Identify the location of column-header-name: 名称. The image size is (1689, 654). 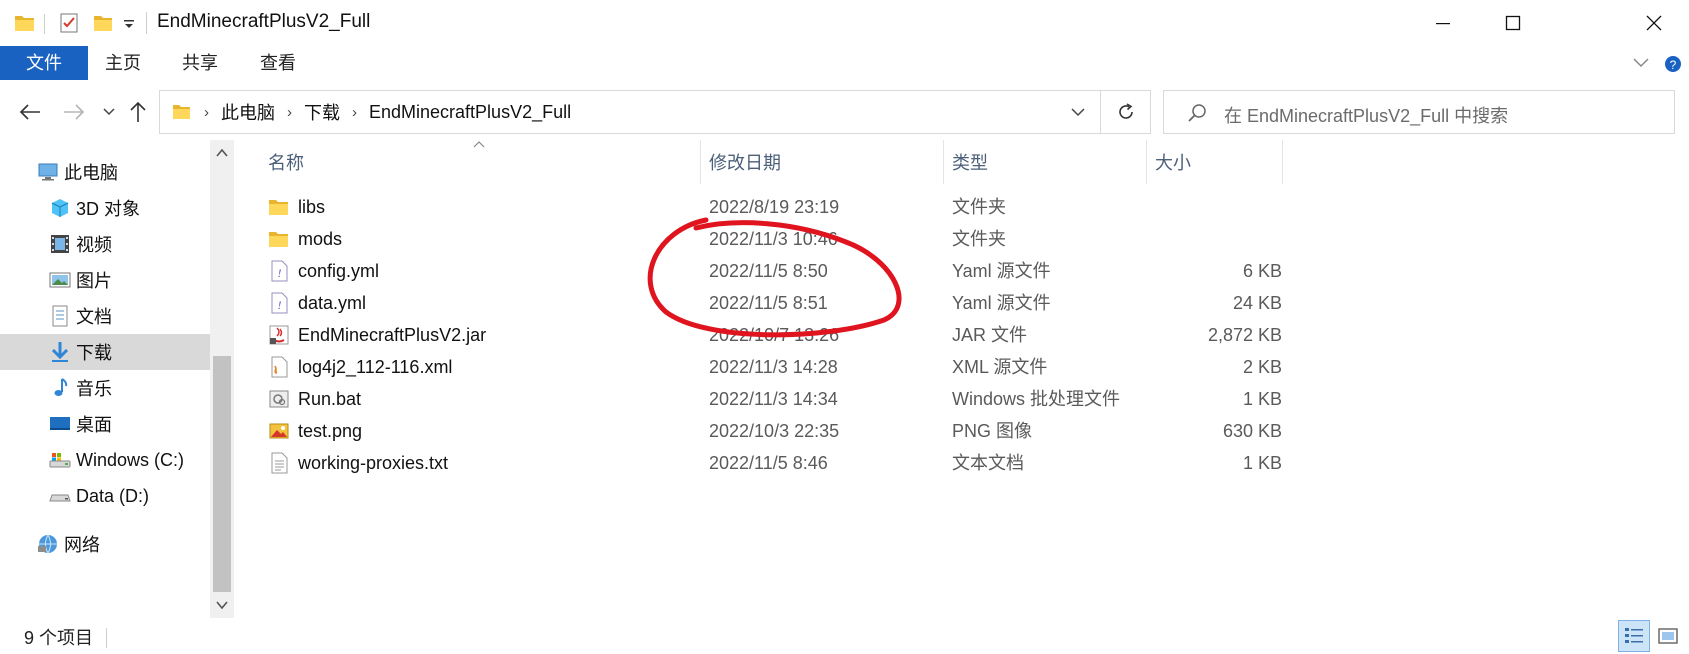
(286, 163).